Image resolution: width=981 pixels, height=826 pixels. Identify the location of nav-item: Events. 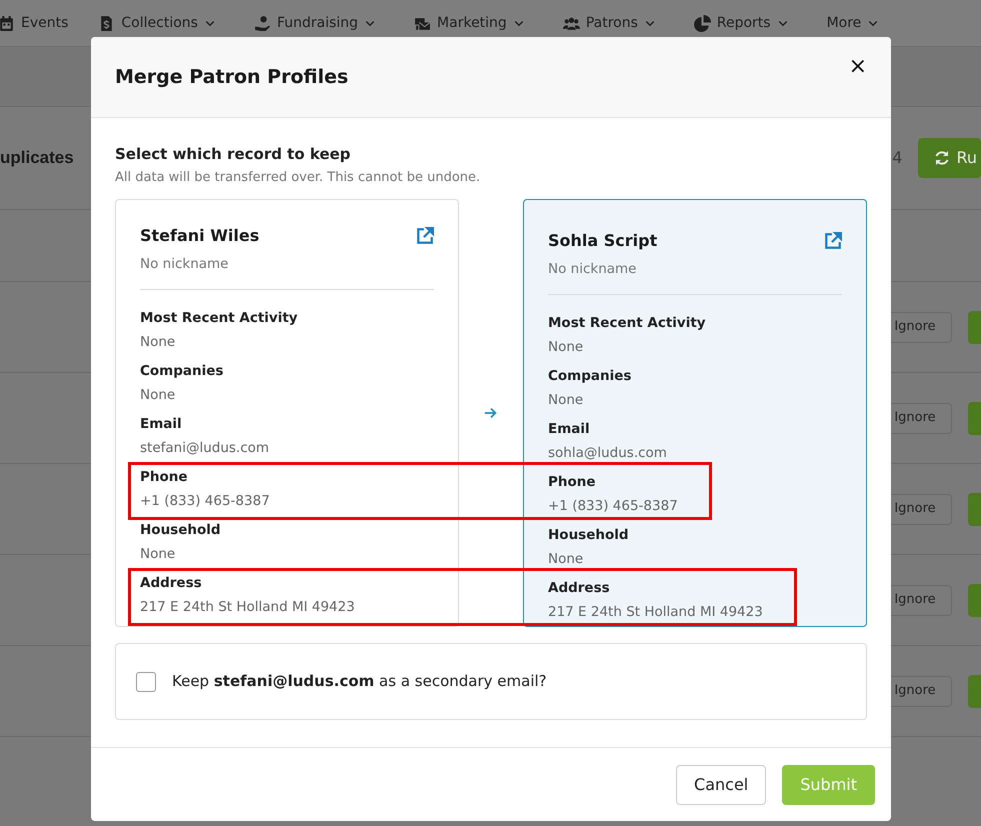
(34, 23).